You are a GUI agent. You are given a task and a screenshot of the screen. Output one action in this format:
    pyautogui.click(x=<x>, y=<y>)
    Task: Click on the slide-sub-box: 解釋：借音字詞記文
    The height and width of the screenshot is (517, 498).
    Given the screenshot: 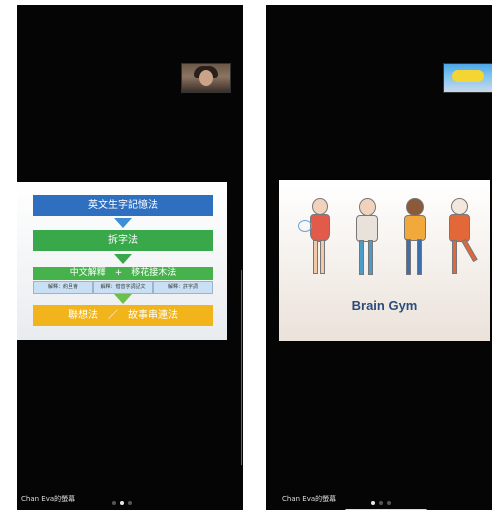 What is the action you would take?
    pyautogui.click(x=123, y=287)
    